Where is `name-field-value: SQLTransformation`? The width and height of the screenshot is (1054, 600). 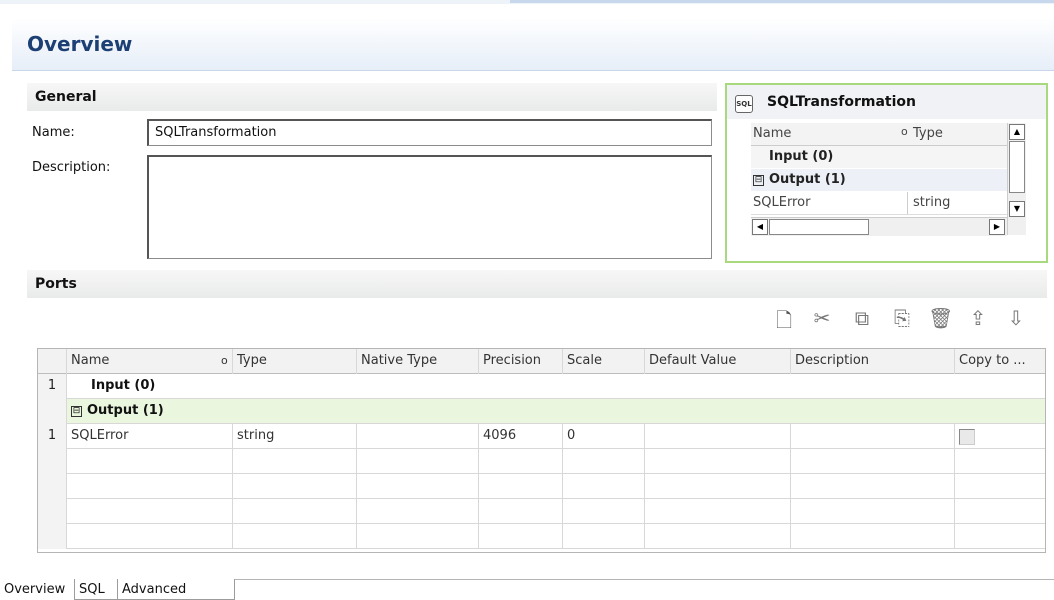 name-field-value: SQLTransformation is located at coordinates (216, 132).